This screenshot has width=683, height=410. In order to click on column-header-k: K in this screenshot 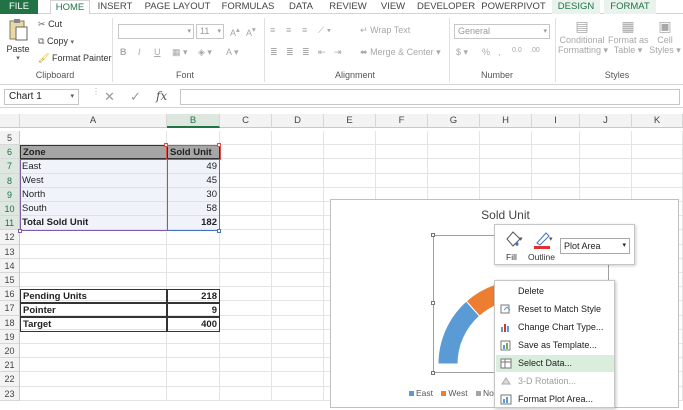, I will do `click(657, 121)`.